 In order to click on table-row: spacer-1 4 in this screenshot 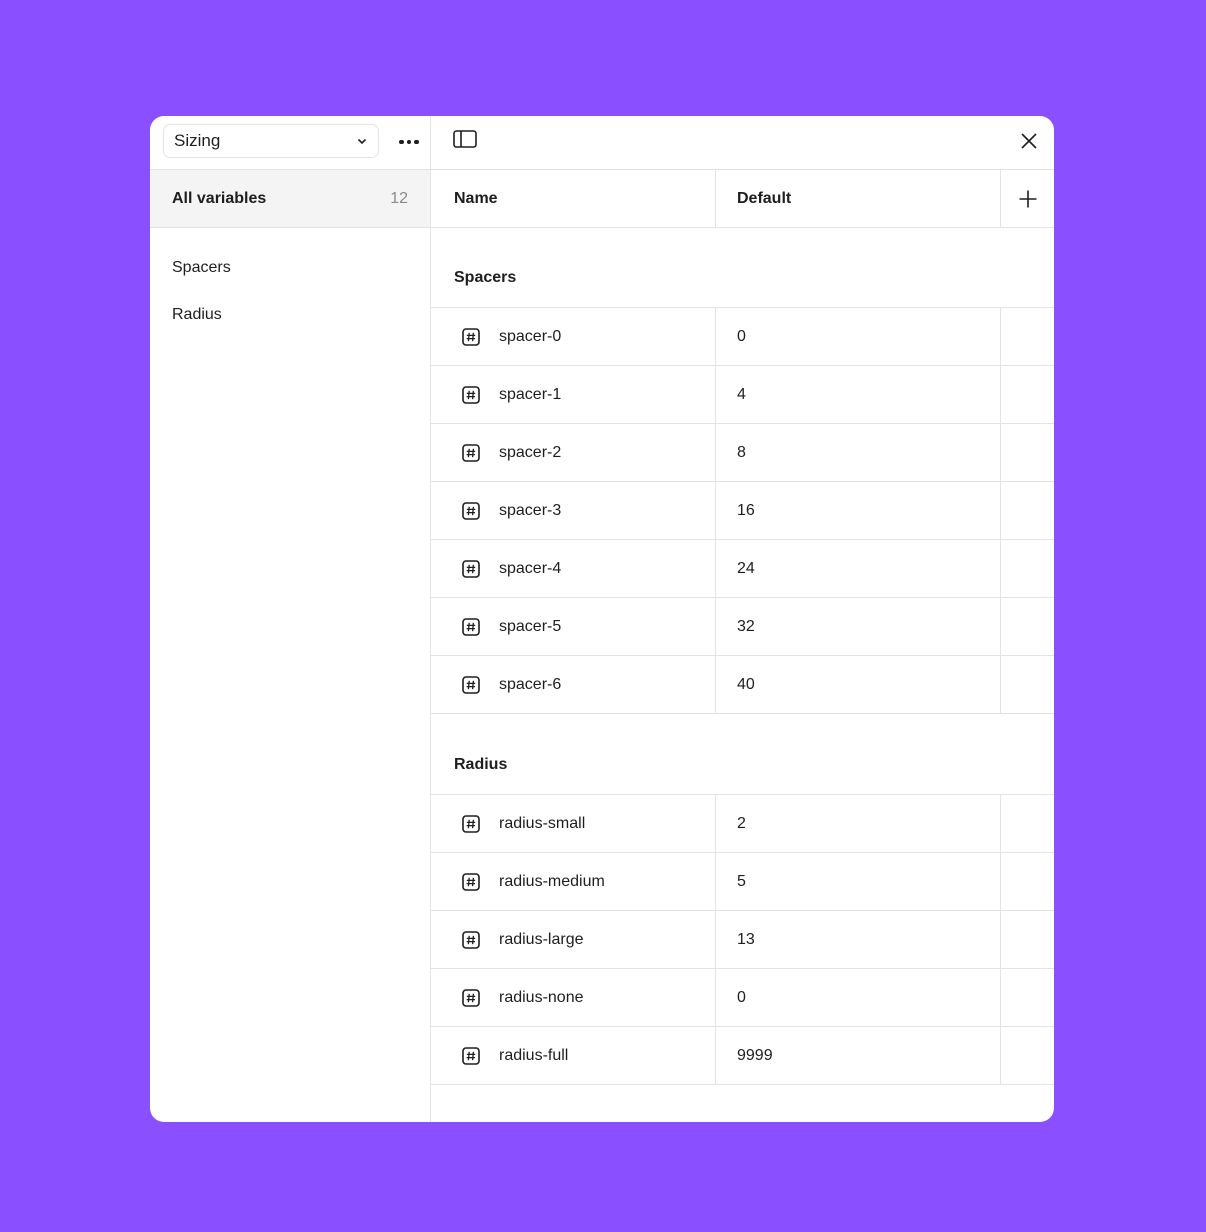, I will do `click(742, 395)`.